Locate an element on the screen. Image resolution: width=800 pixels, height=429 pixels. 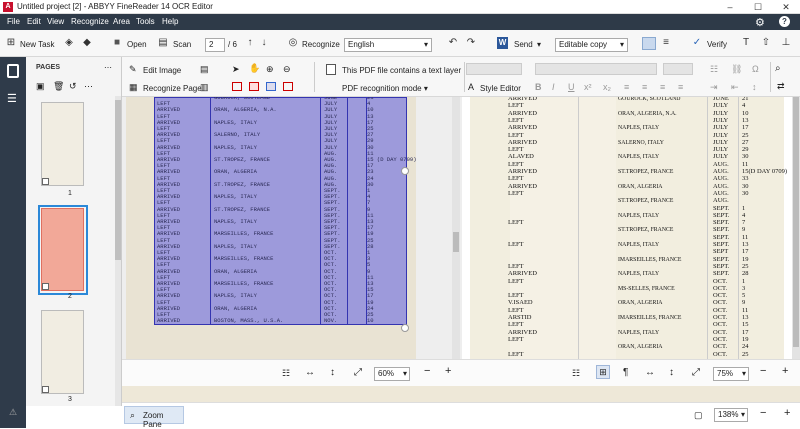
page-copy-icon: ▥ is located at coordinates (204, 87).